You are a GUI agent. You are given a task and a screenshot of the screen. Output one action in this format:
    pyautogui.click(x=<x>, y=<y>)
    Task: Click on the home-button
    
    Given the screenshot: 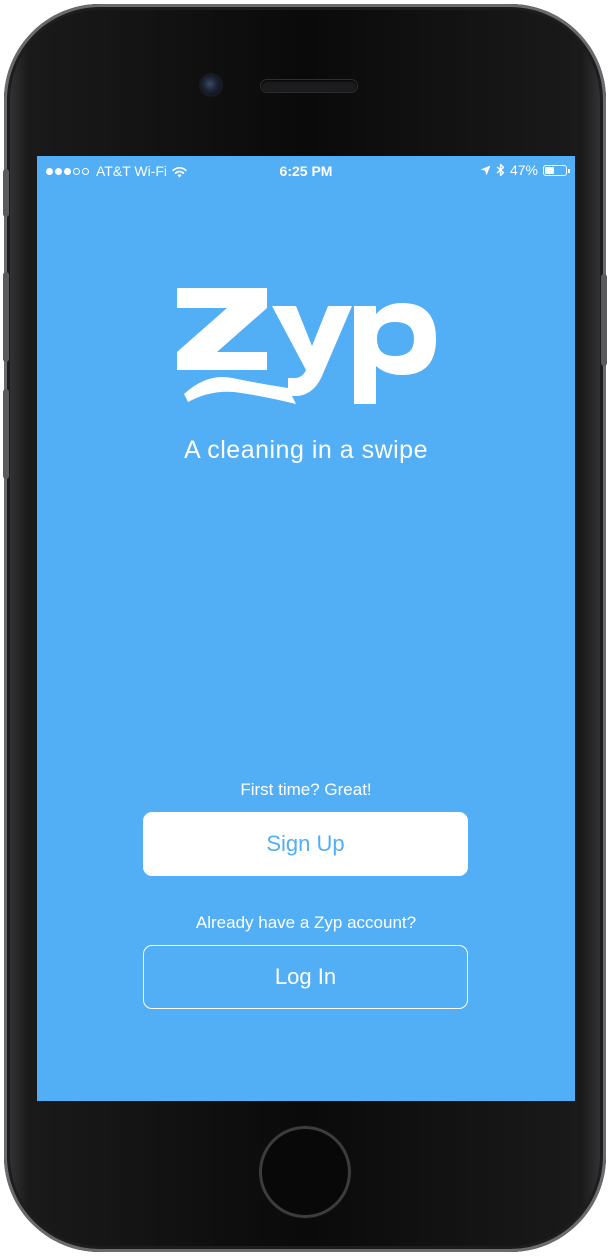 What is the action you would take?
    pyautogui.click(x=305, y=1172)
    